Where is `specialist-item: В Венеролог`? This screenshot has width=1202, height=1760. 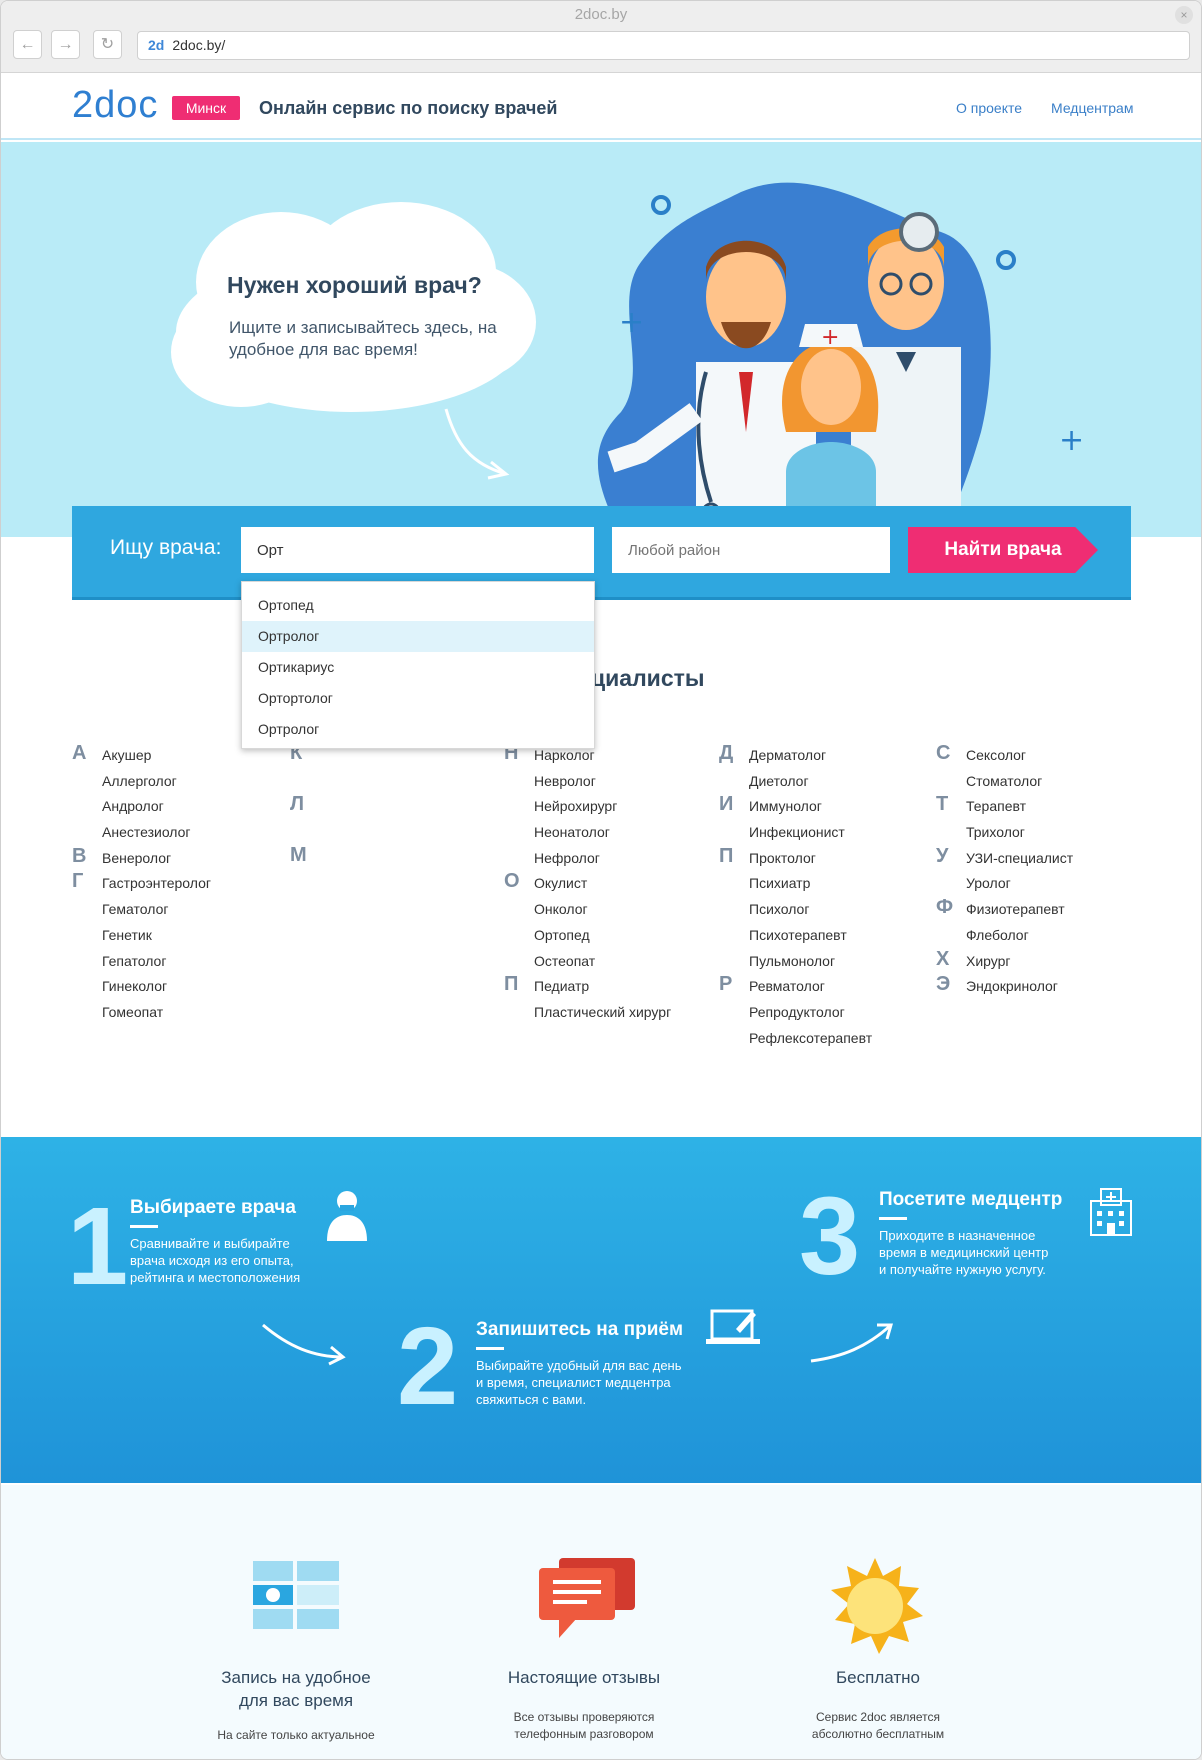
specialist-item: В Венеролог is located at coordinates (141, 858).